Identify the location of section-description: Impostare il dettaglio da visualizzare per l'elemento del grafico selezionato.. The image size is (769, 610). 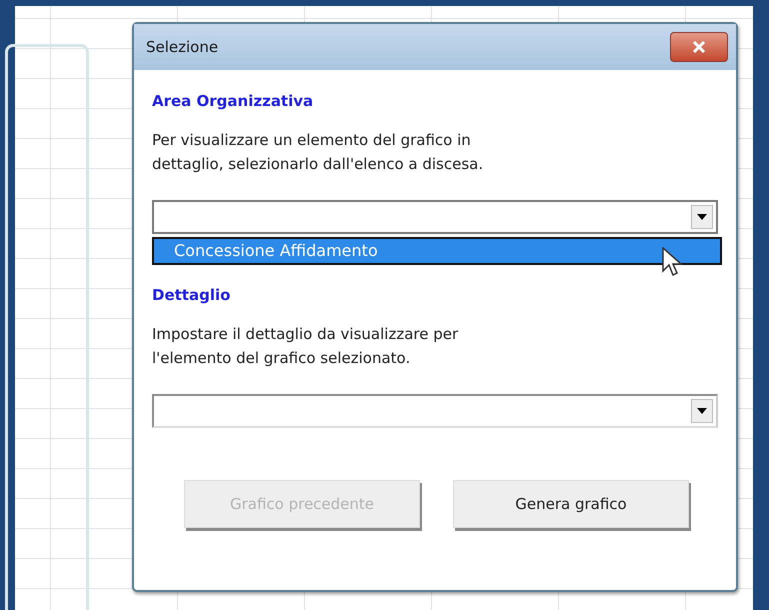
(306, 346).